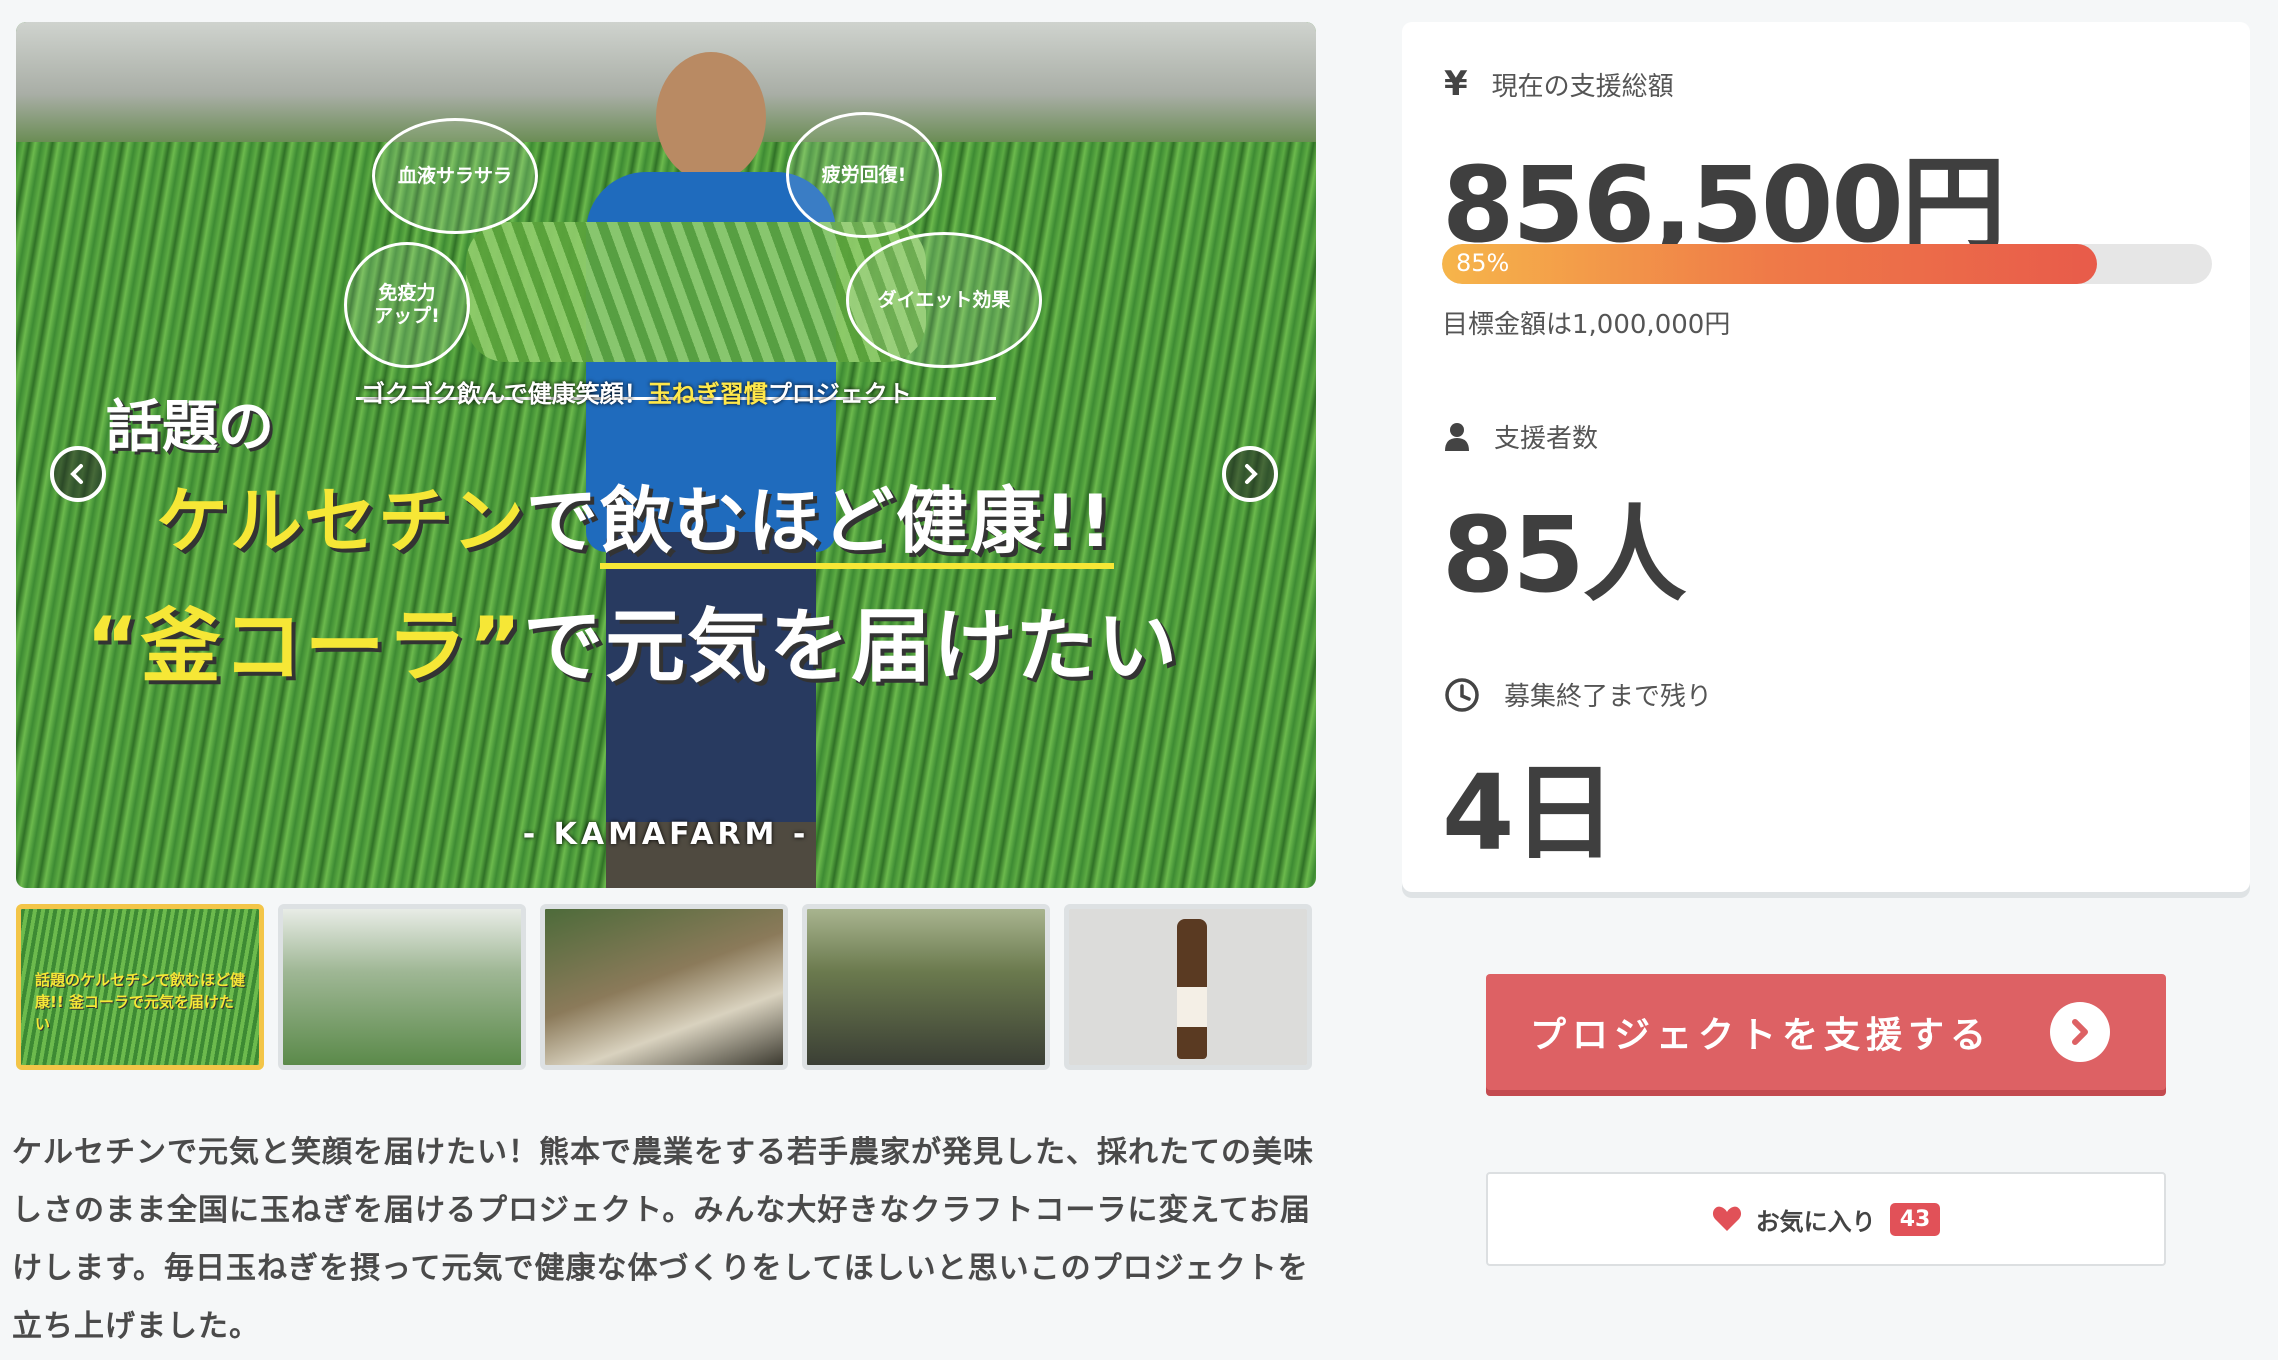 The image size is (2278, 1360). What do you see at coordinates (1582, 86) in the screenshot?
I see `total-label: 現在の支援総額` at bounding box center [1582, 86].